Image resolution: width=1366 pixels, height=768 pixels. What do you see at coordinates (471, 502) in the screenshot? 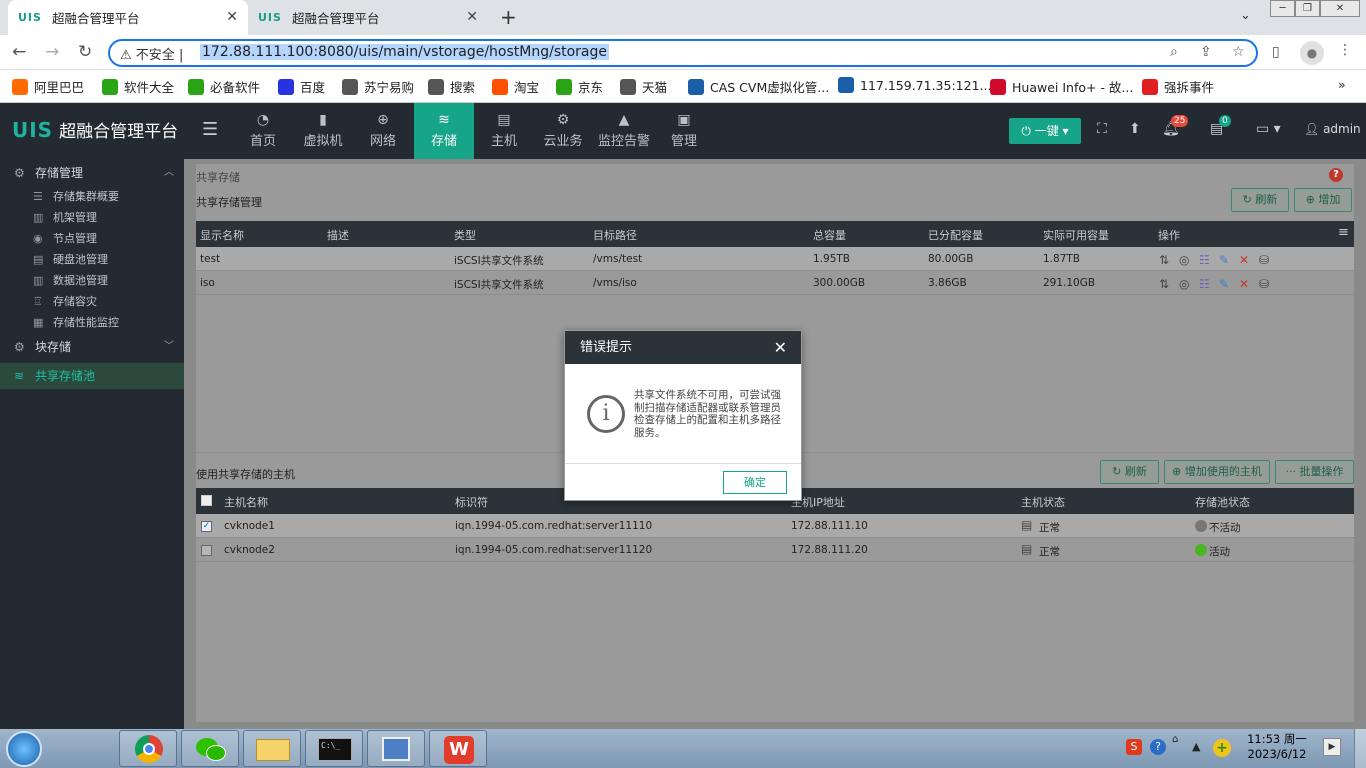
I see `col-header: 标识符` at bounding box center [471, 502].